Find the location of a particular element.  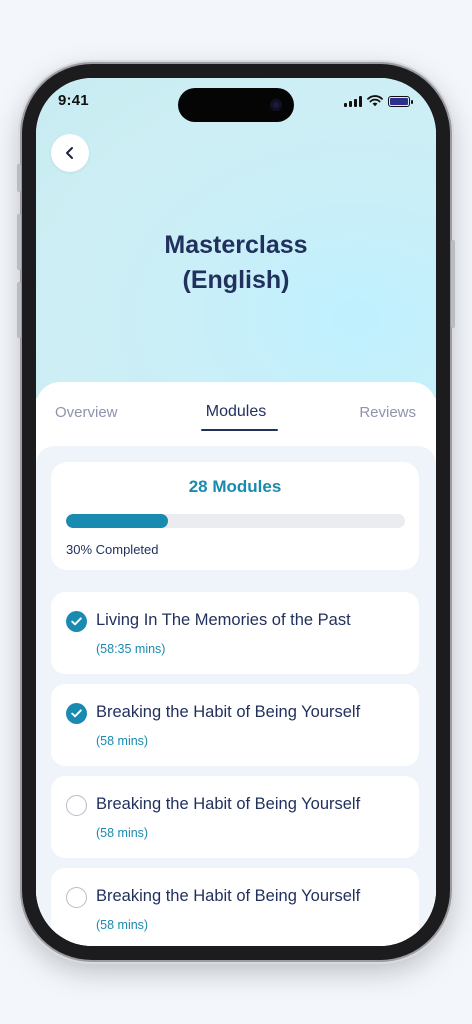

status-bar: 9:41 is located at coordinates (236, 102).